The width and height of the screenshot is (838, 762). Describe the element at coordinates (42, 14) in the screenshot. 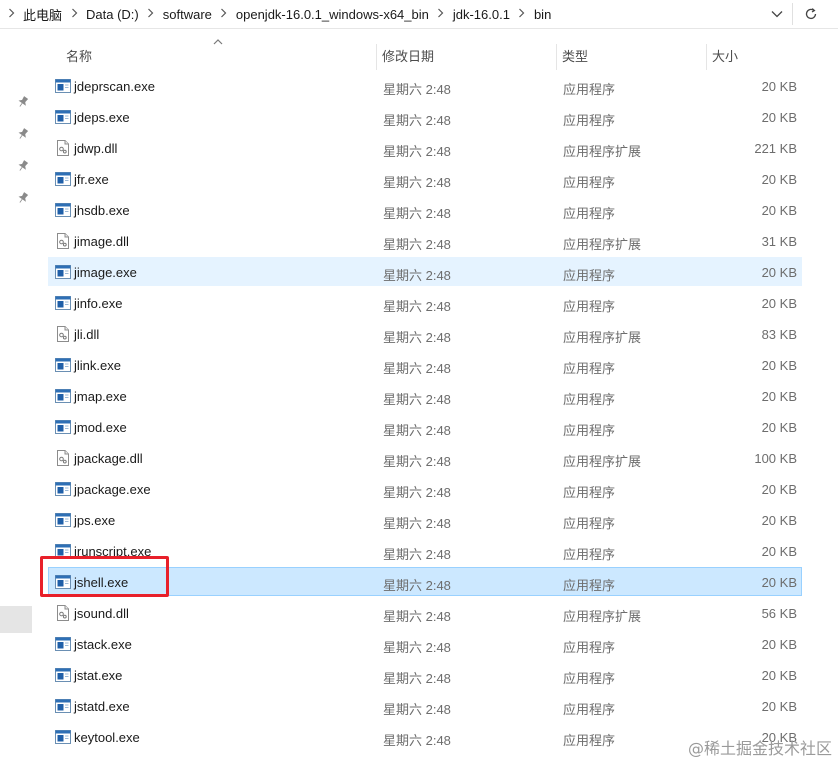

I see `breadcrumb-item: 此电脑` at that location.